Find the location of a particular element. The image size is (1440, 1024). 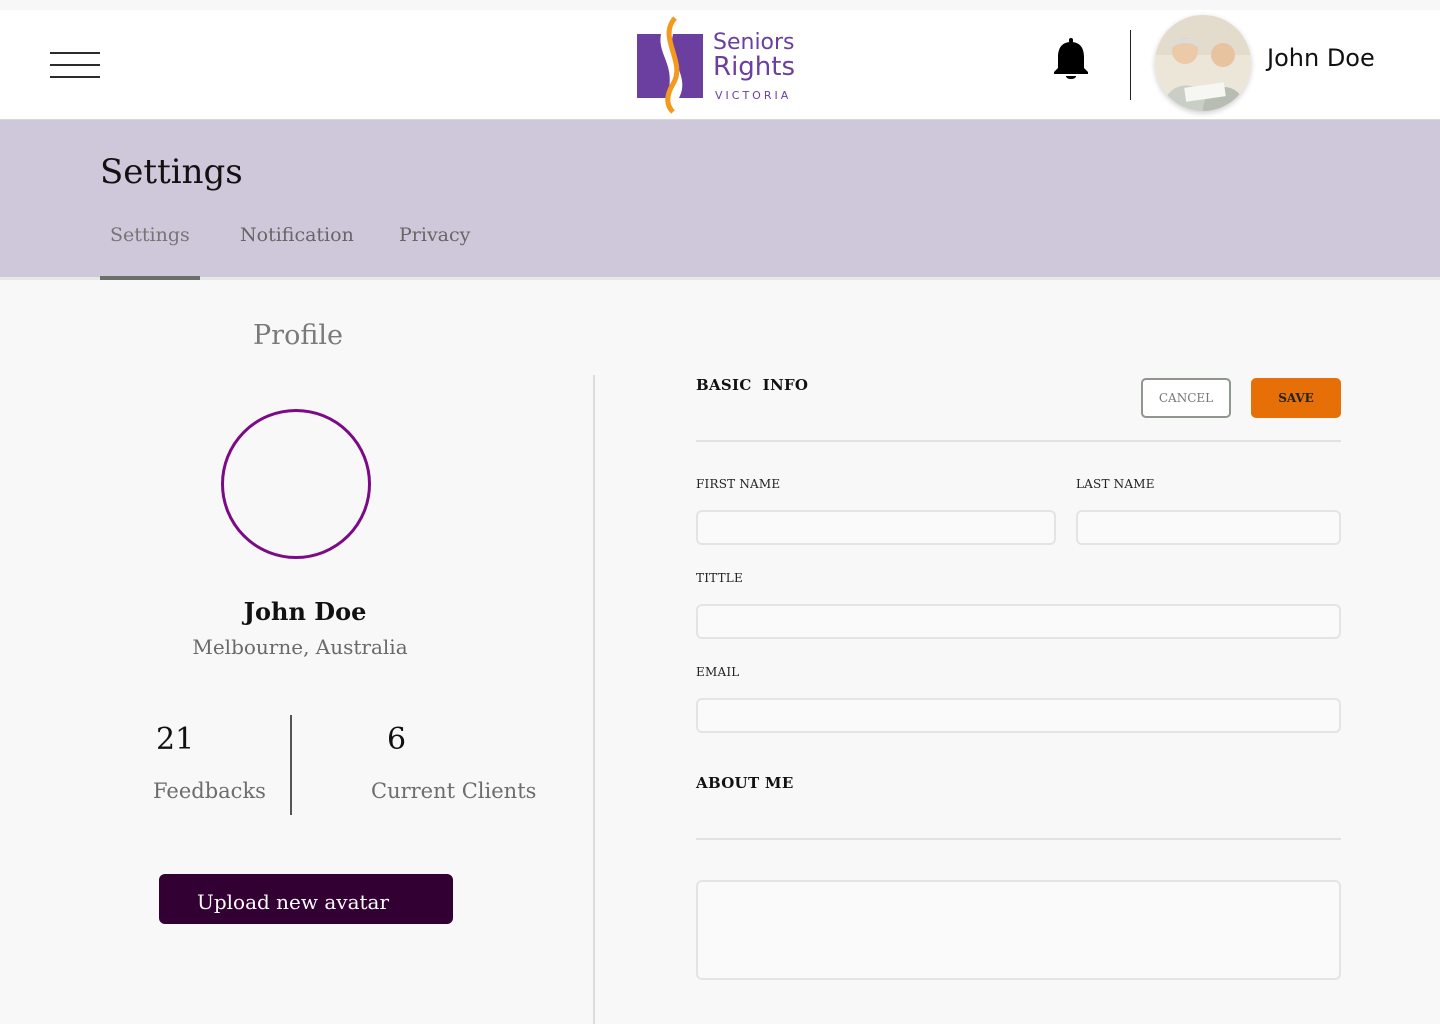

user-photo-icon is located at coordinates (1203, 63).